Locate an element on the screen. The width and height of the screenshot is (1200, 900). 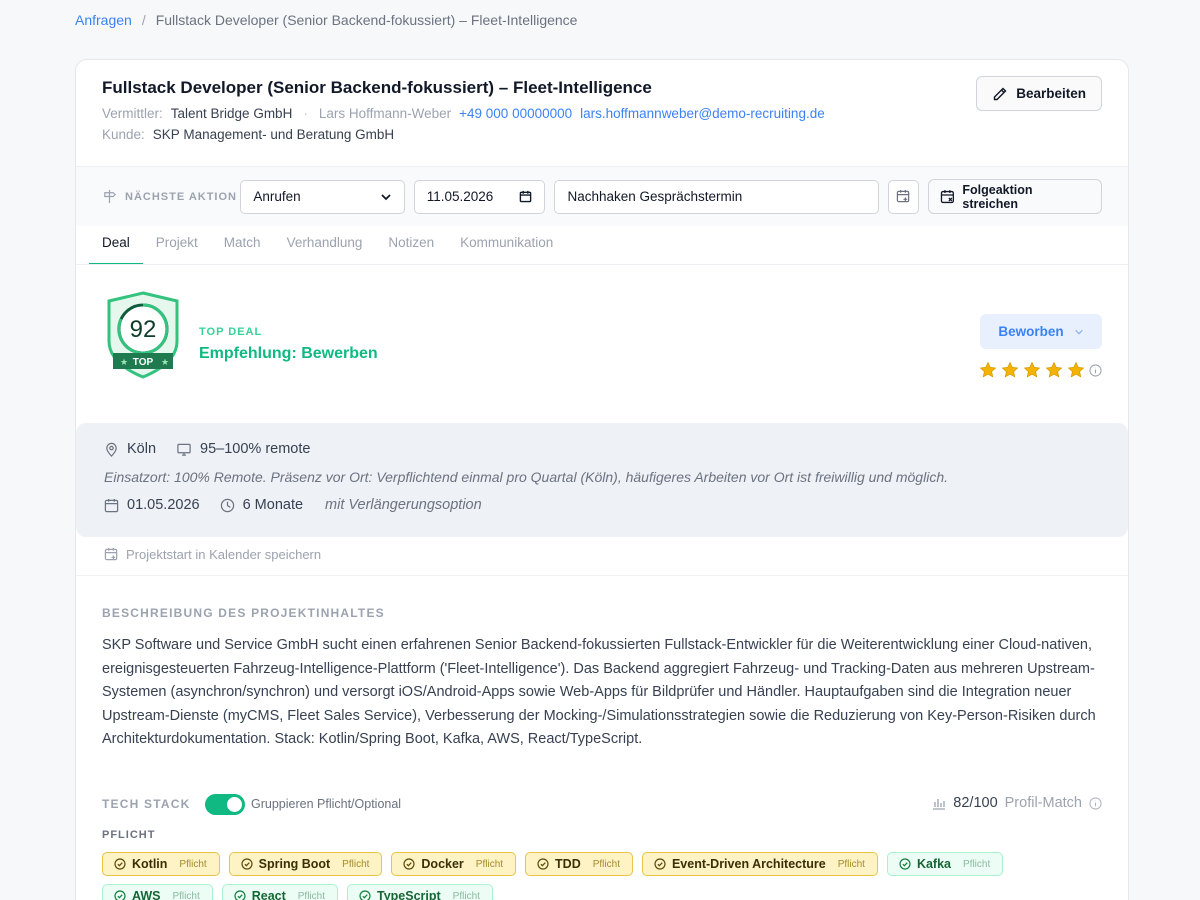
group-toggle is located at coordinates (225, 804).